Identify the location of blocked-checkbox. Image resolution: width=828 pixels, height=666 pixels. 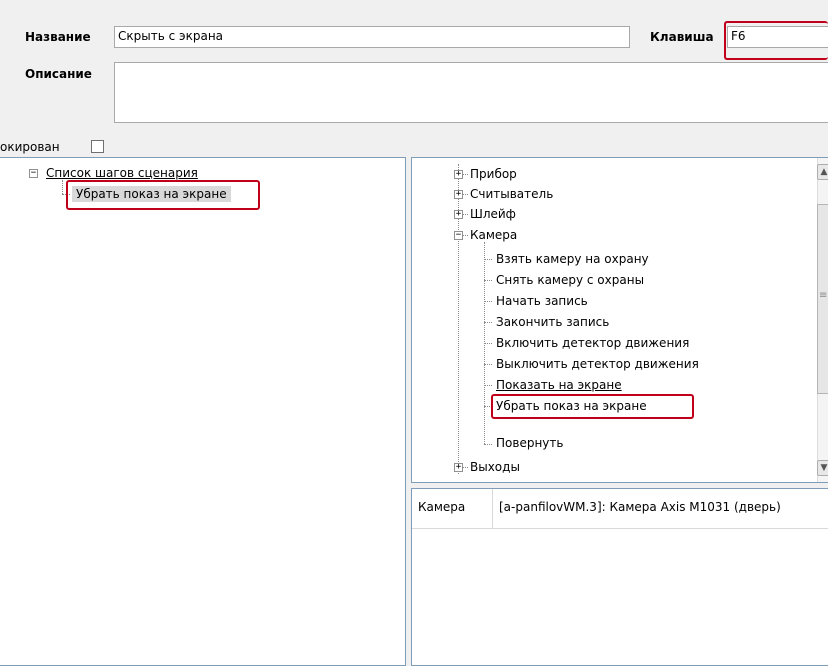
(97, 146).